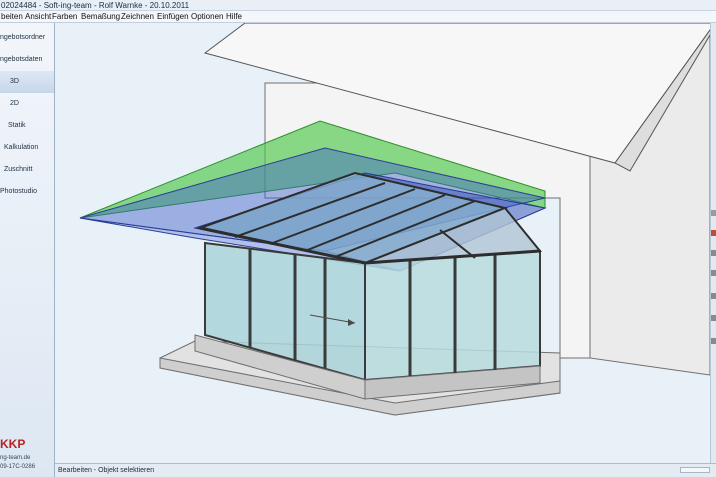 The width and height of the screenshot is (716, 477). Describe the element at coordinates (27, 126) in the screenshot. I see `sidebar-item-statik: Statik` at that location.